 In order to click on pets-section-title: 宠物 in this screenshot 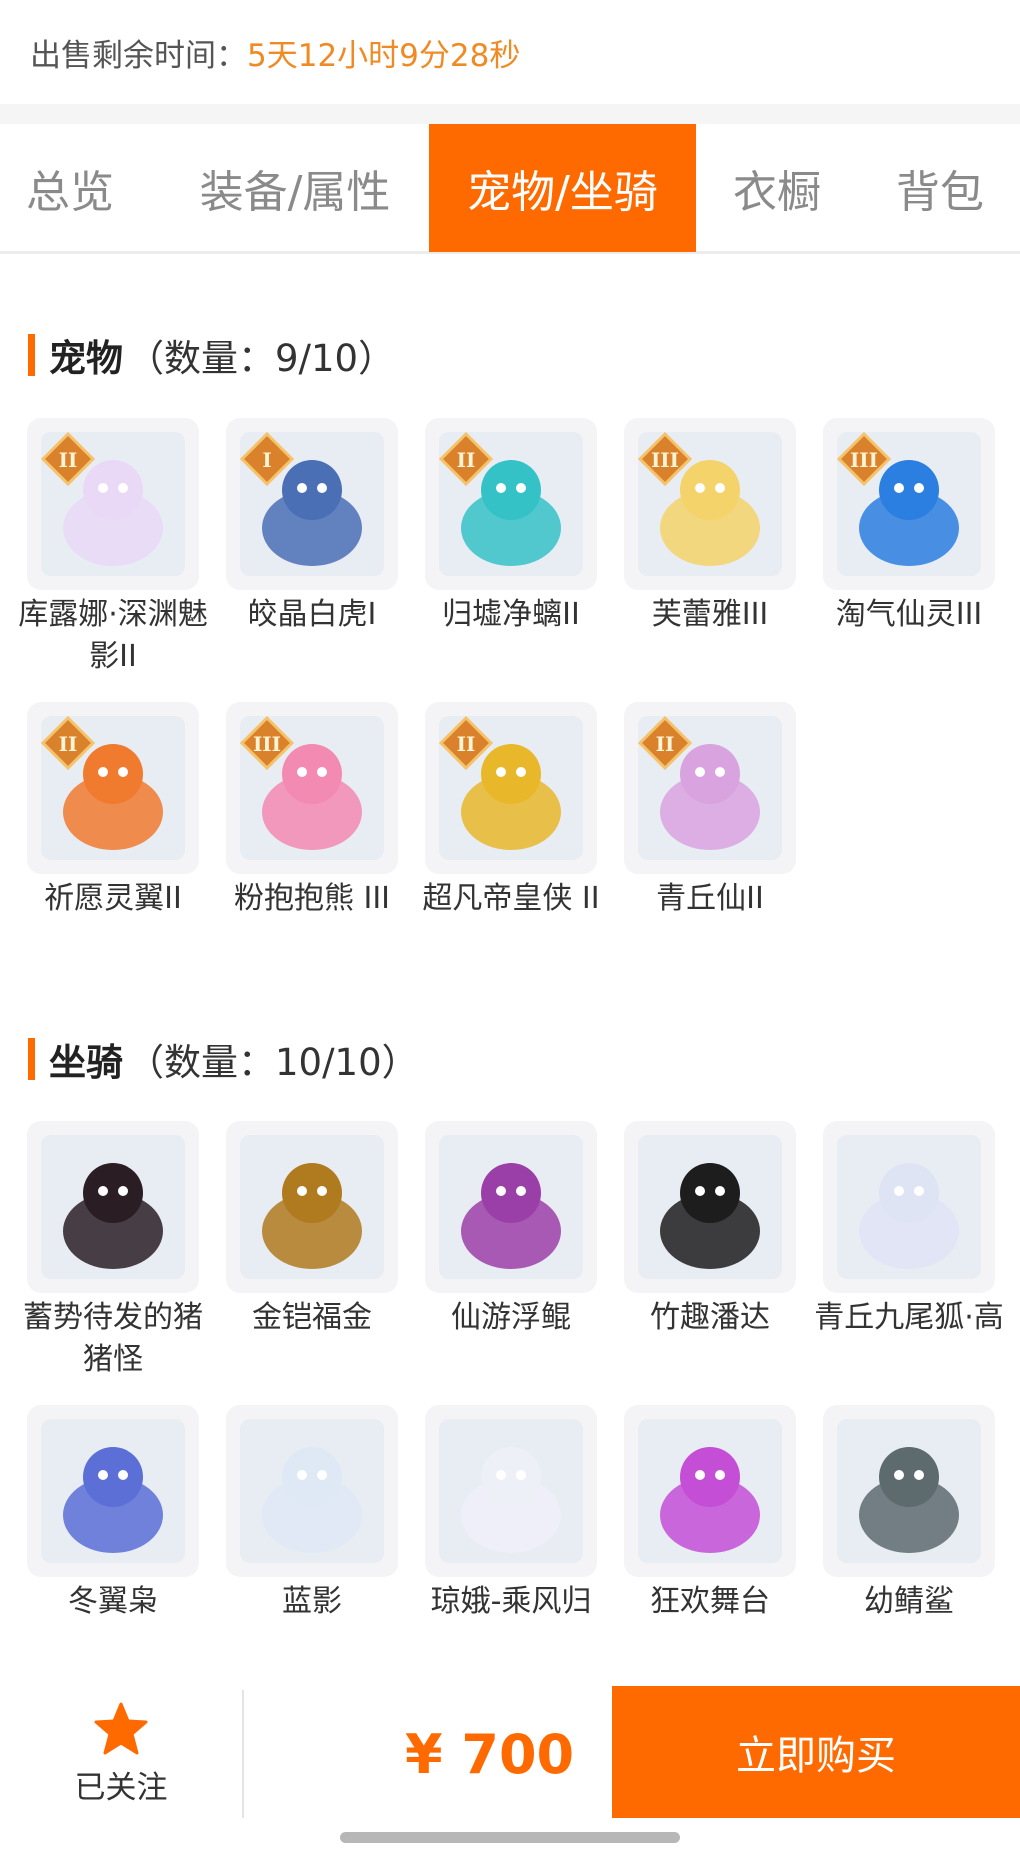, I will do `click(86, 358)`.